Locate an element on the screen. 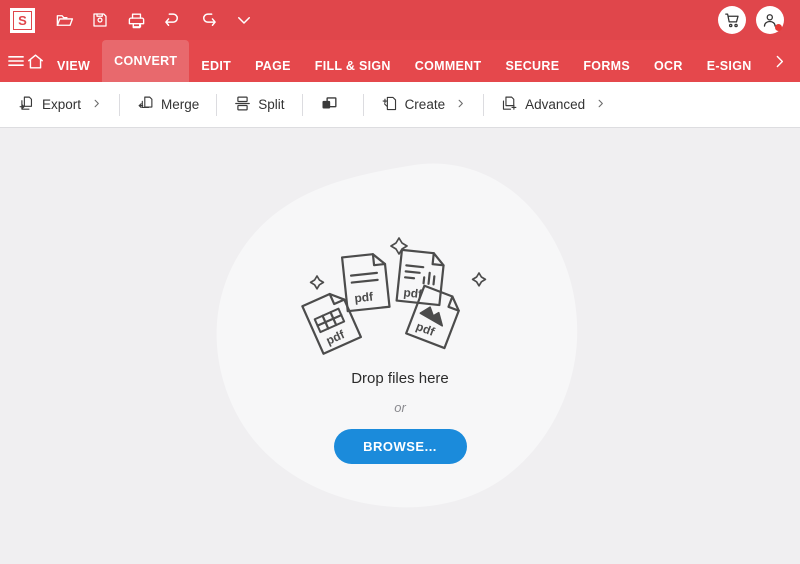 The image size is (800, 564). tab-forms: FORMS is located at coordinates (606, 66).